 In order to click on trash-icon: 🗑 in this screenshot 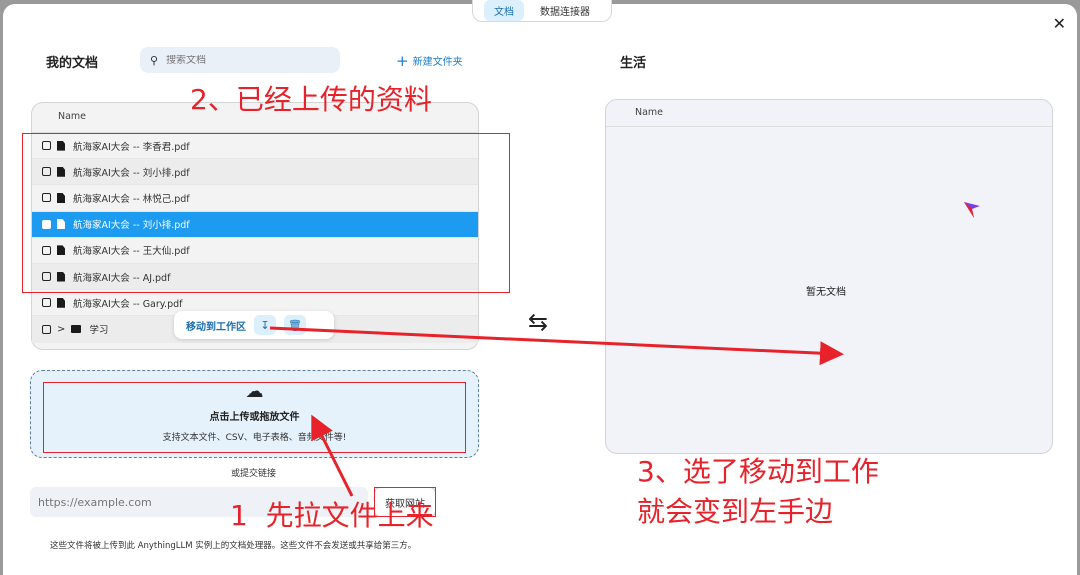, I will do `click(295, 325)`.